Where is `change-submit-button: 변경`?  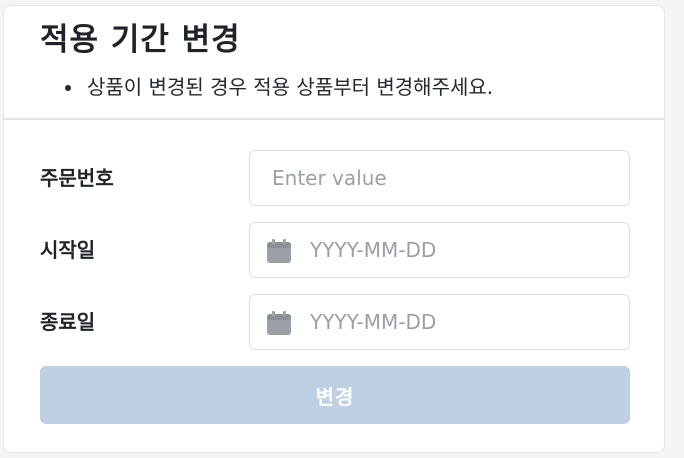 change-submit-button: 변경 is located at coordinates (335, 395).